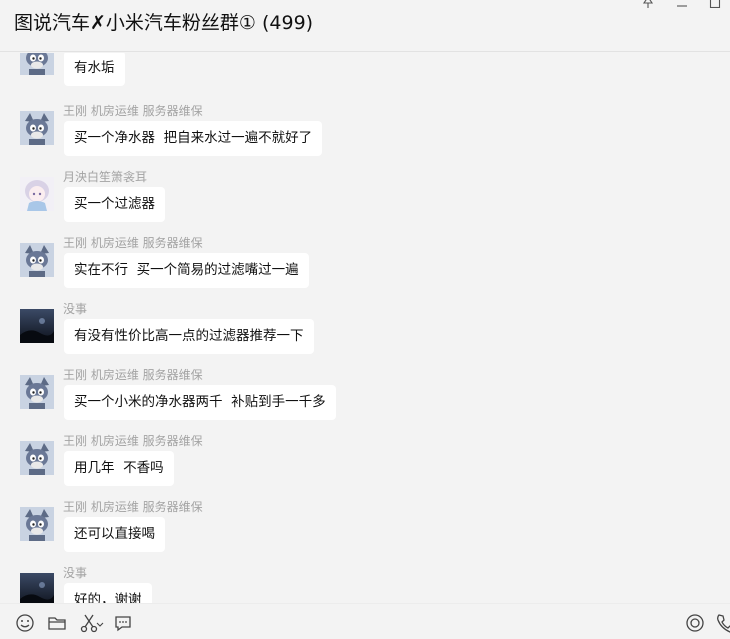  Describe the element at coordinates (119, 468) in the screenshot. I see `message-bubble: 用几年 不香吗` at that location.